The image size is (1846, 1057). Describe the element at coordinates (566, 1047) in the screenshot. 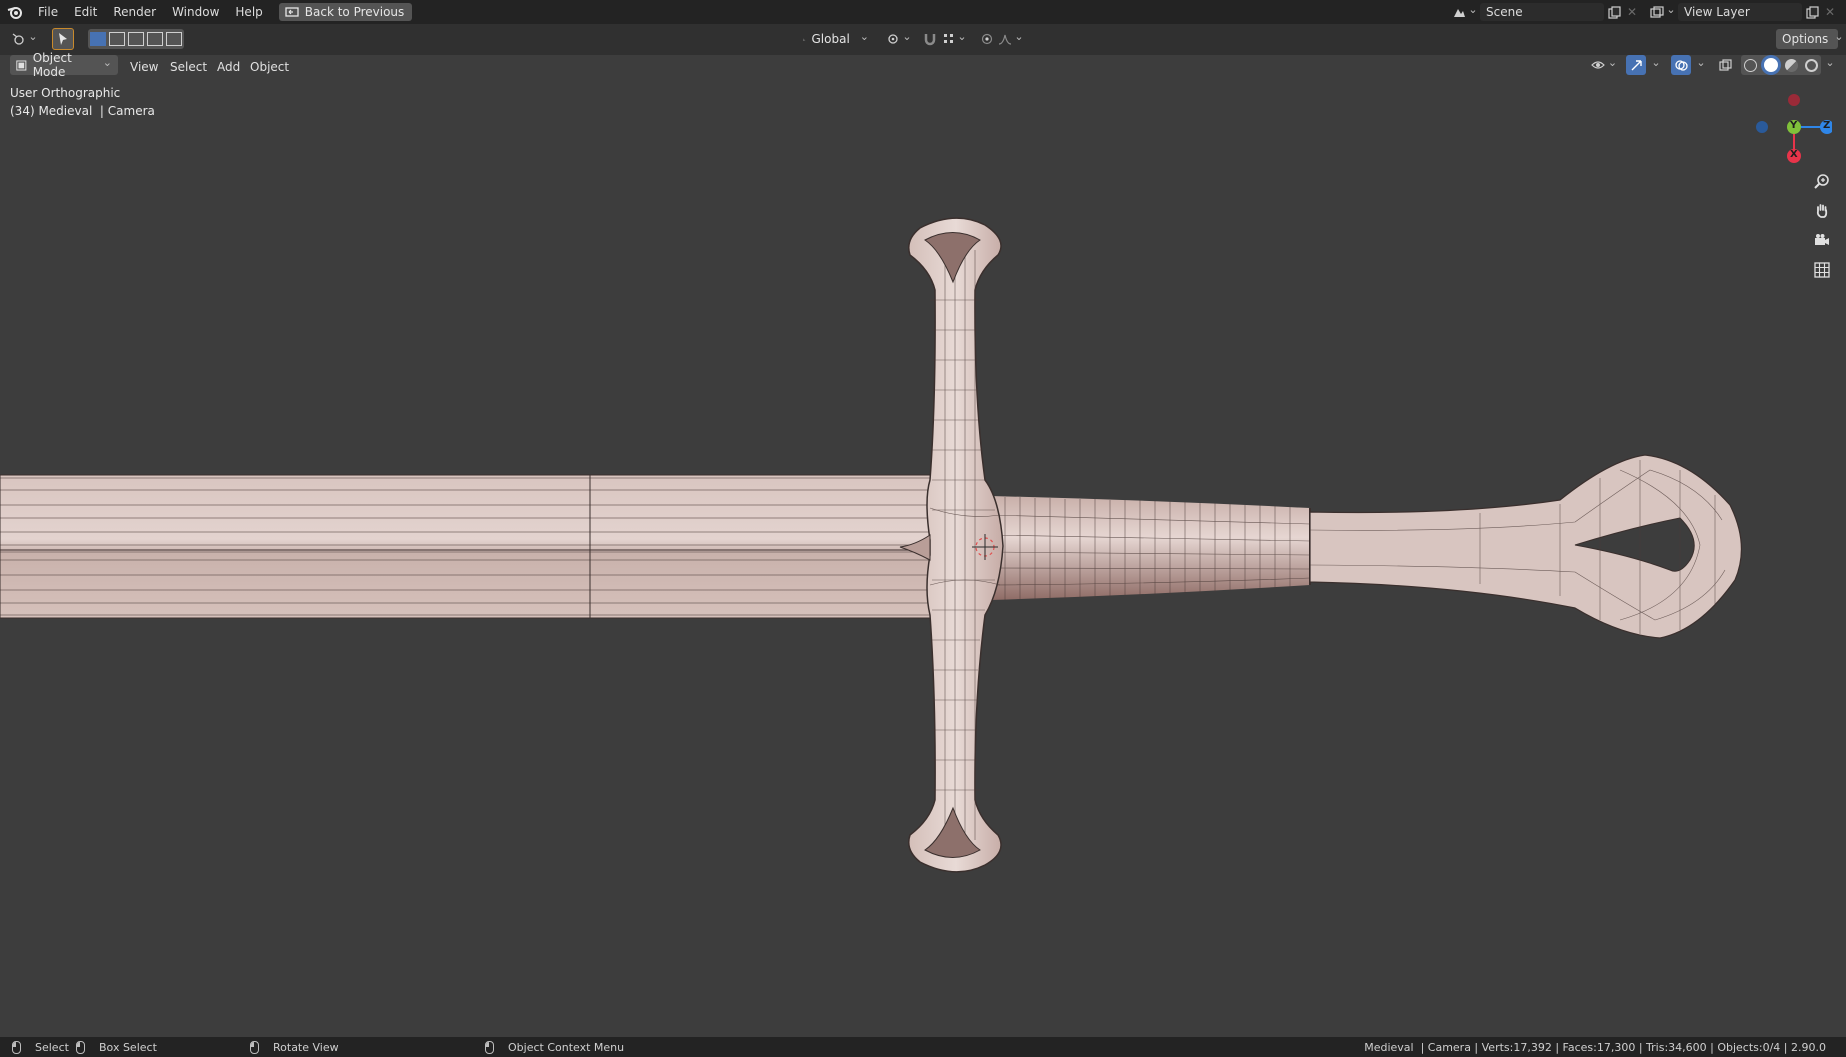

I see `status-context-menu-label: Object Context Menu` at that location.